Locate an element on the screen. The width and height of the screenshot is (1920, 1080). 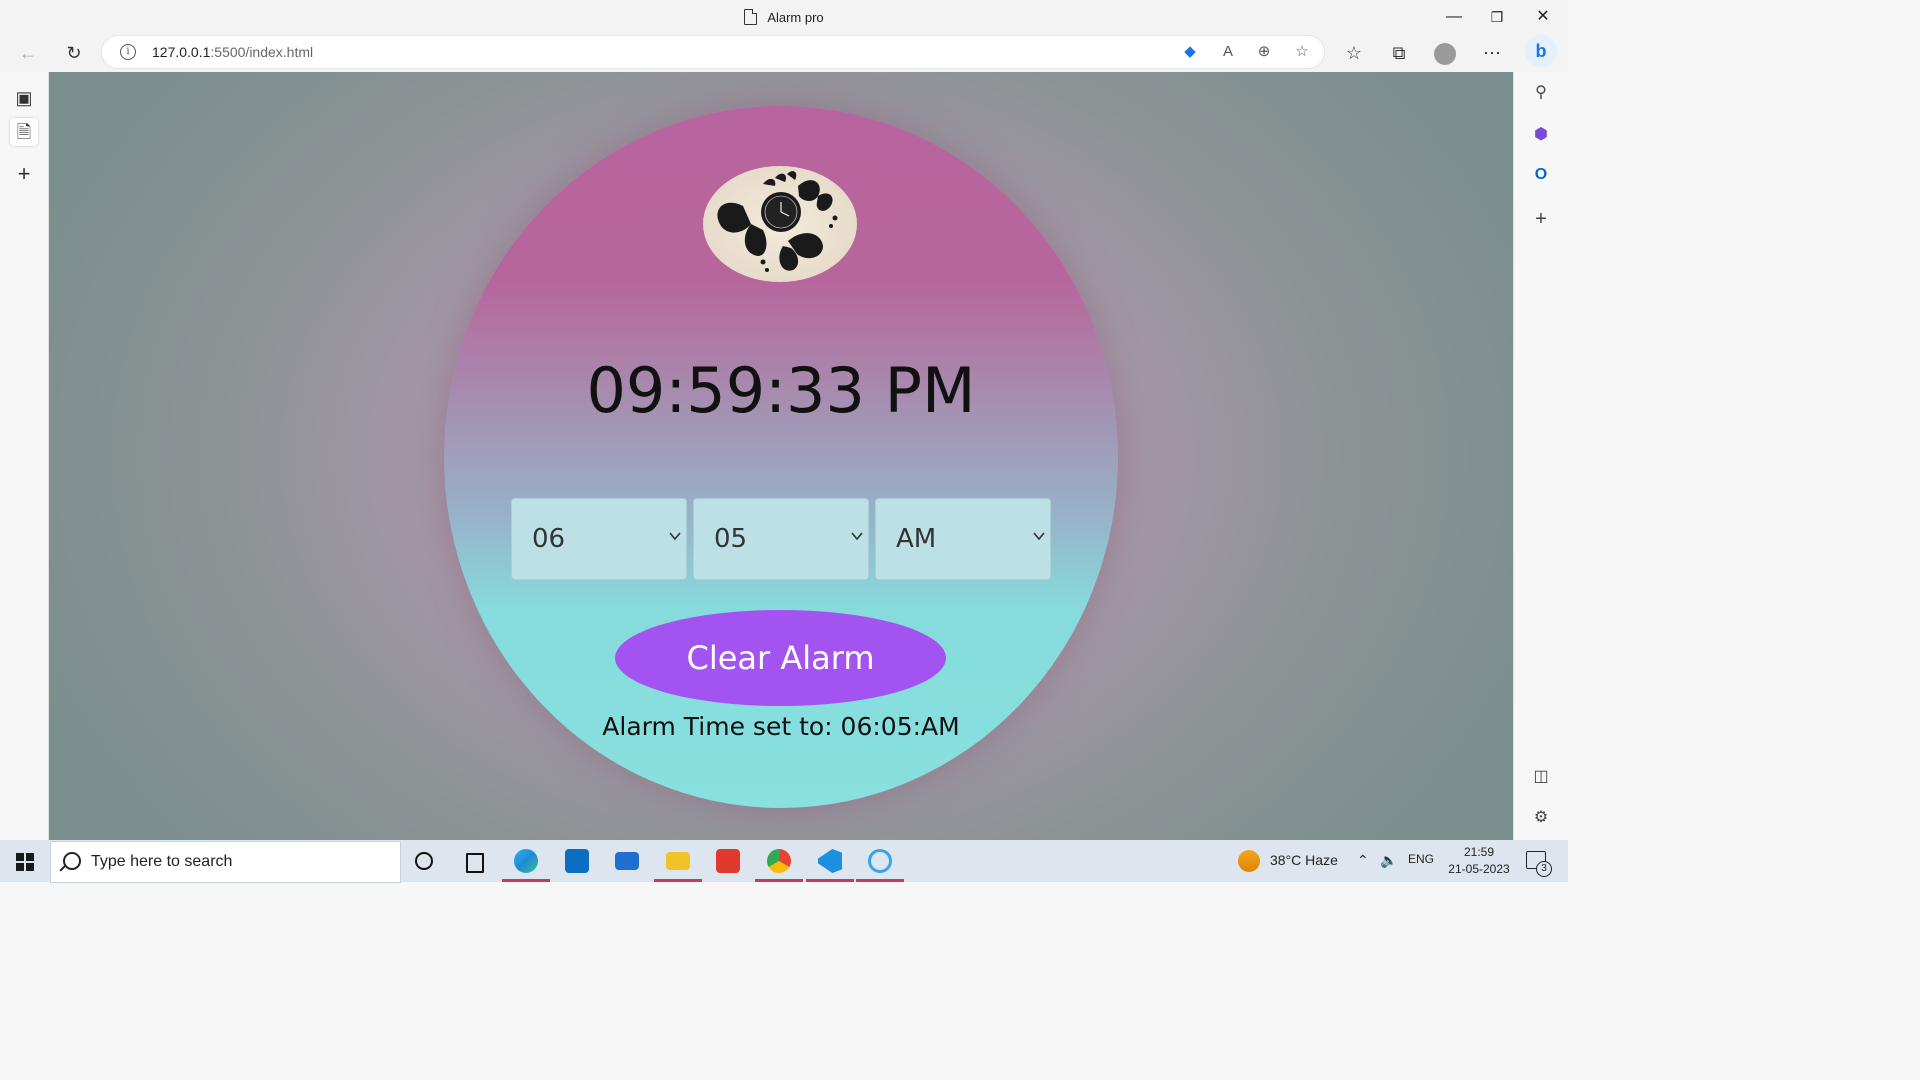
window-title: Alarm pro is located at coordinates (795, 17).